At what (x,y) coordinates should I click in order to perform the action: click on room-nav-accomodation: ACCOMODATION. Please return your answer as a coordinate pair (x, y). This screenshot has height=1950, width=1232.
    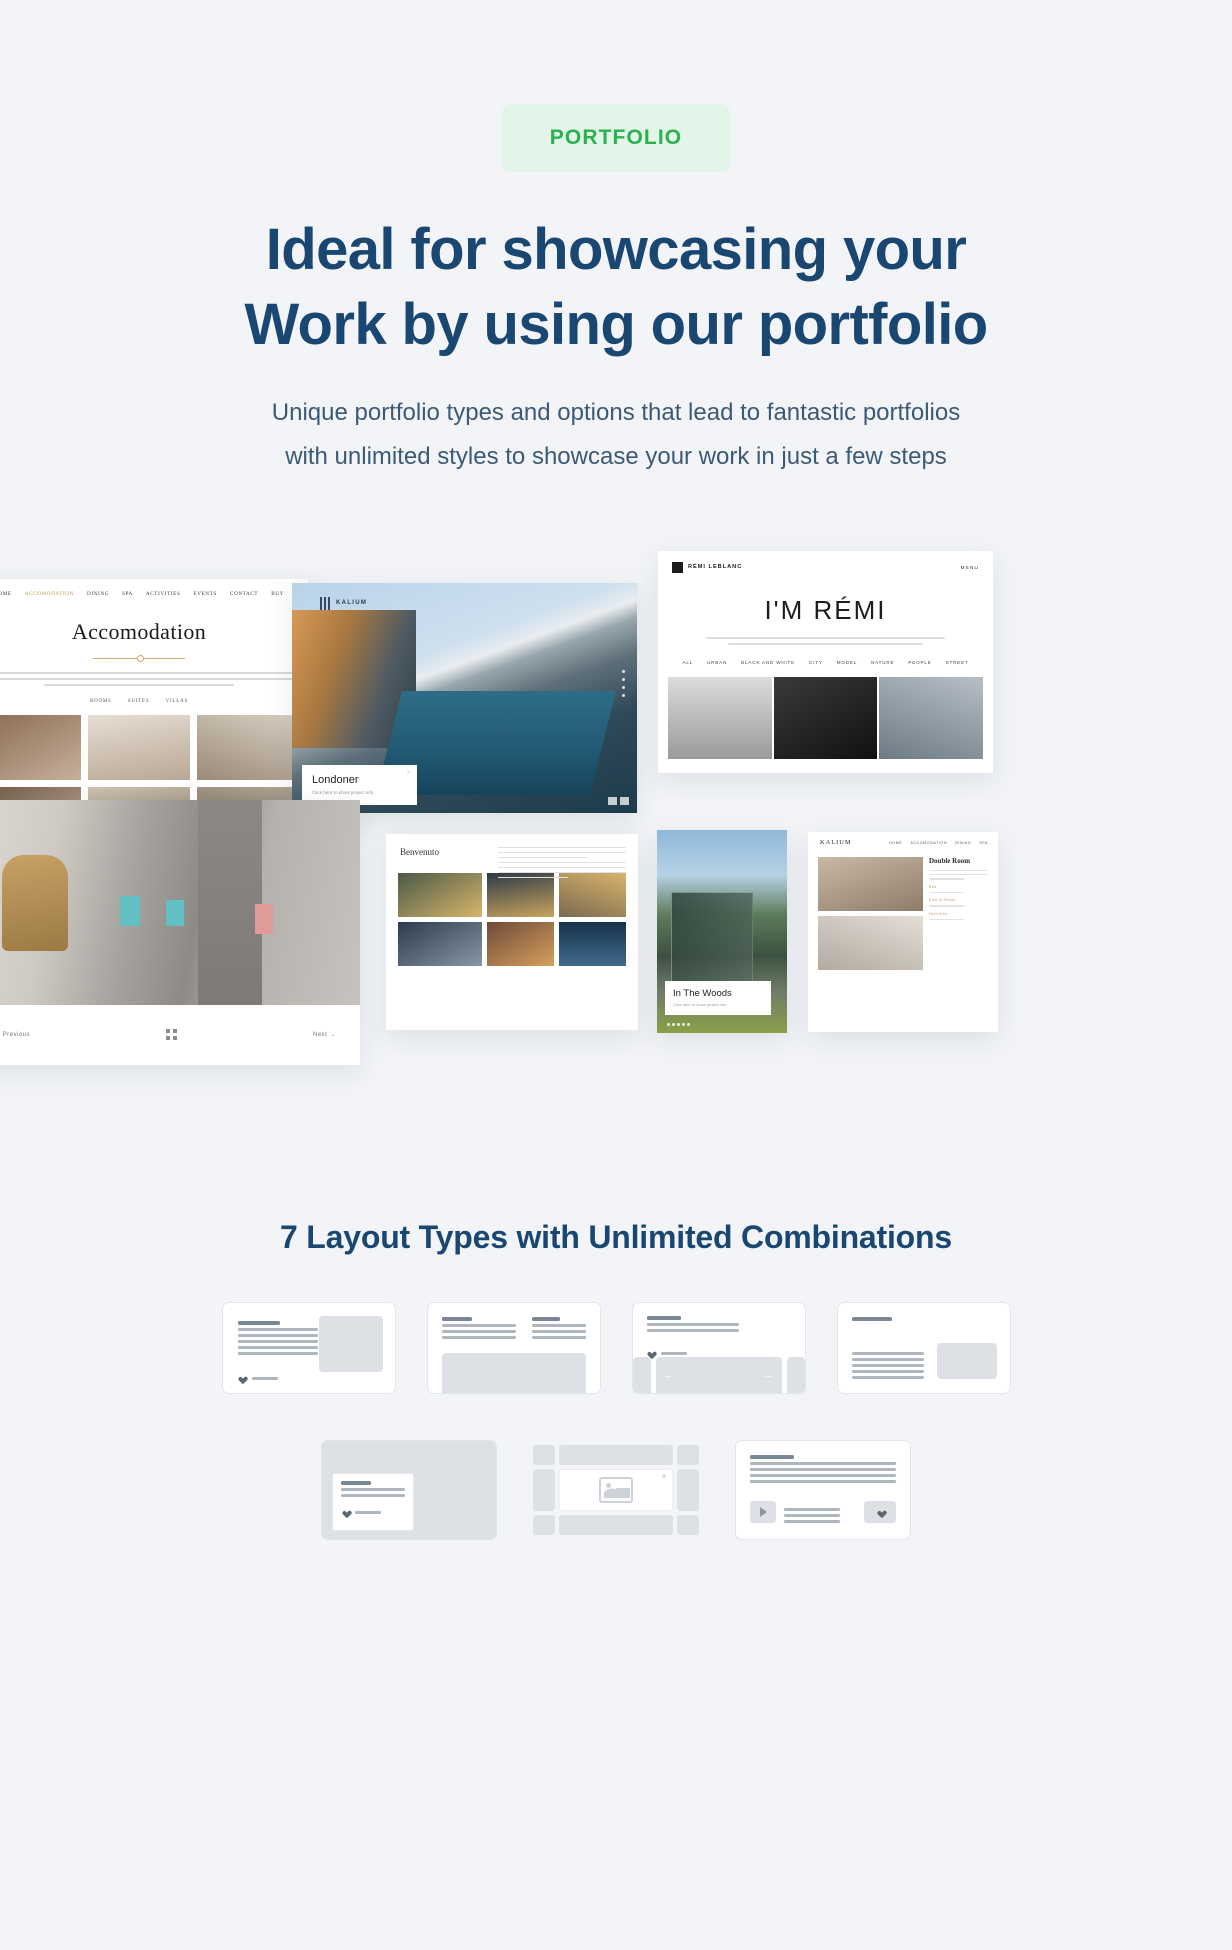
    Looking at the image, I should click on (928, 843).